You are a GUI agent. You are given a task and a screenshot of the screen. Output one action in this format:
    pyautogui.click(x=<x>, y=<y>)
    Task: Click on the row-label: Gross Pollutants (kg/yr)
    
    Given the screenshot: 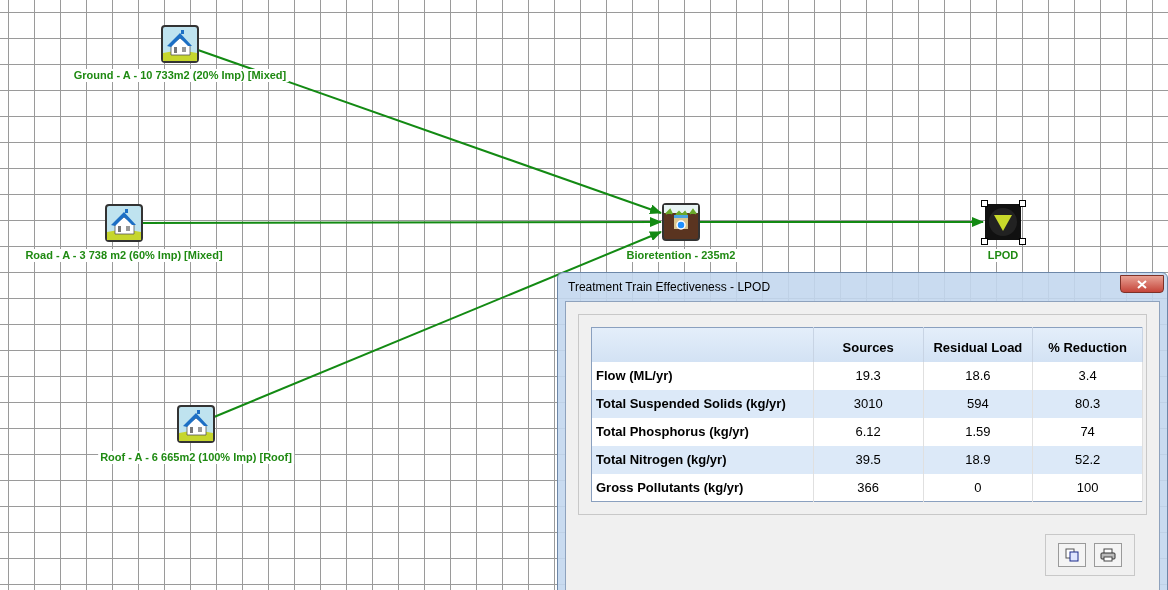 What is the action you would take?
    pyautogui.click(x=702, y=487)
    